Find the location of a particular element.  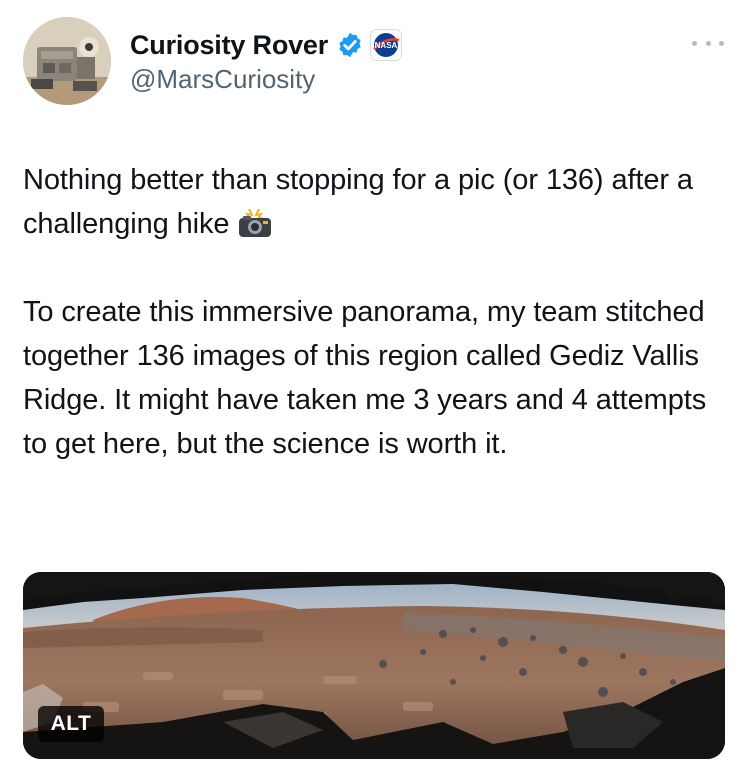

svg-text: NASA is located at coordinates (386, 45).